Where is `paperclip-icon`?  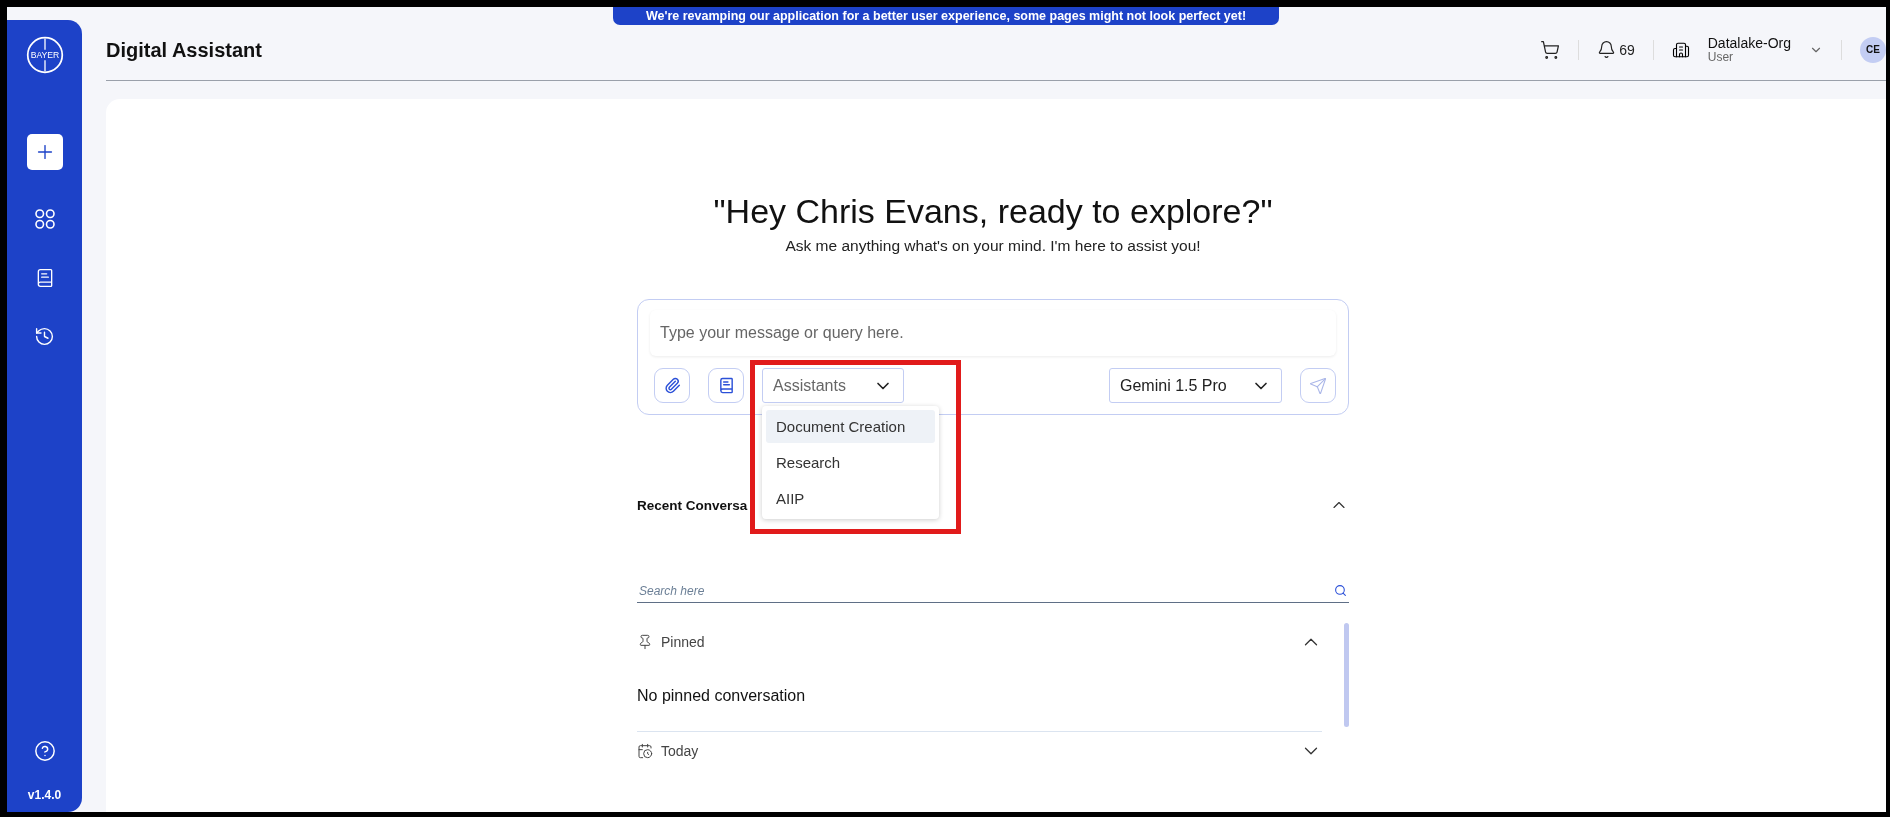
paperclip-icon is located at coordinates (672, 385).